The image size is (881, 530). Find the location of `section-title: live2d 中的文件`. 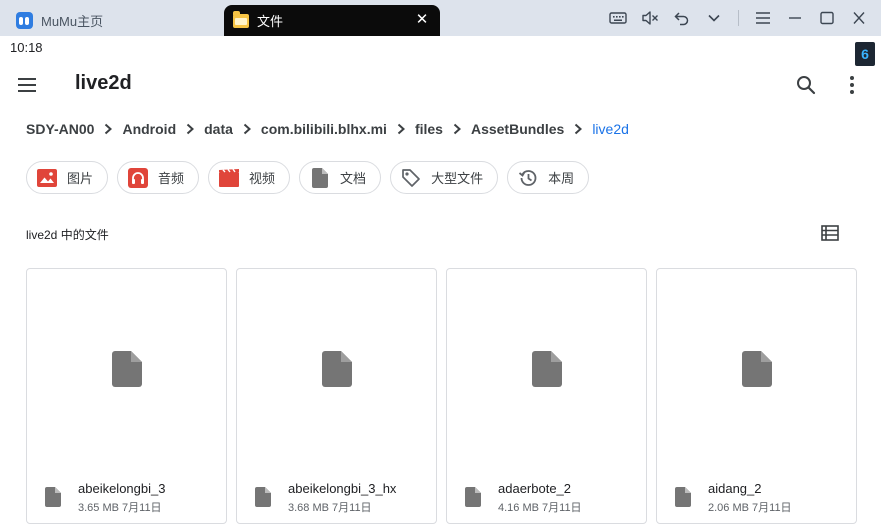

section-title: live2d 中的文件 is located at coordinates (67, 235).